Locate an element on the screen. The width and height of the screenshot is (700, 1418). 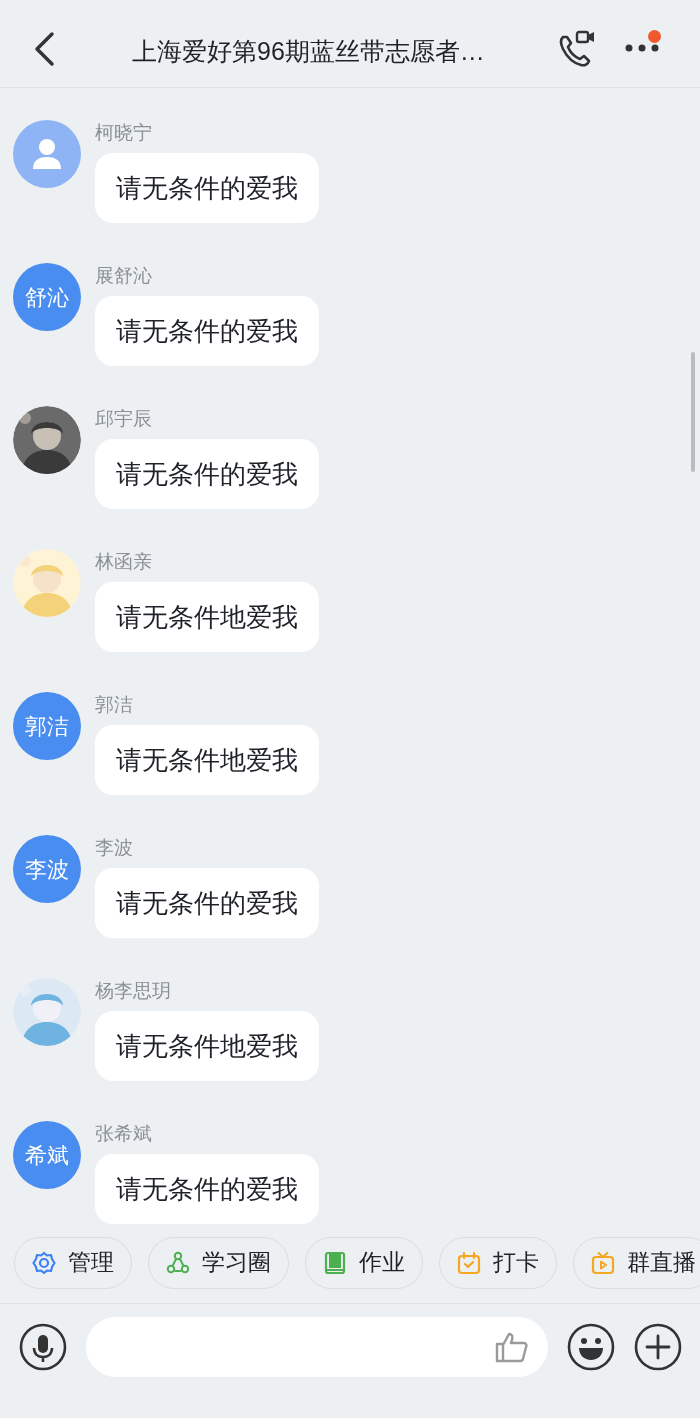
shortcut-chip: 打卡 is located at coordinates (498, 1262).